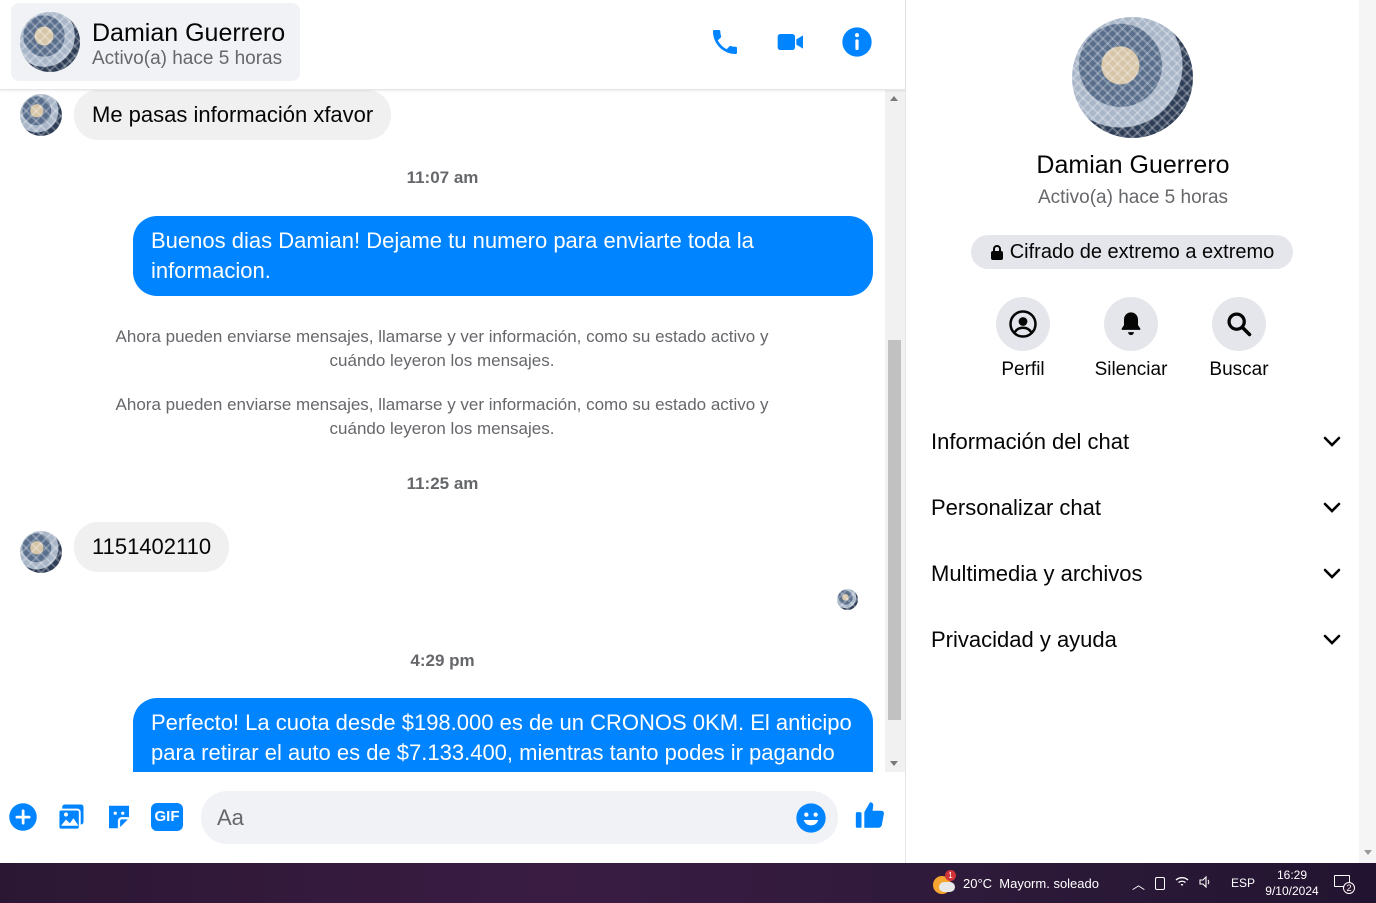  Describe the element at coordinates (894, 98) in the screenshot. I see `scroll-up-arrow-icon` at that location.